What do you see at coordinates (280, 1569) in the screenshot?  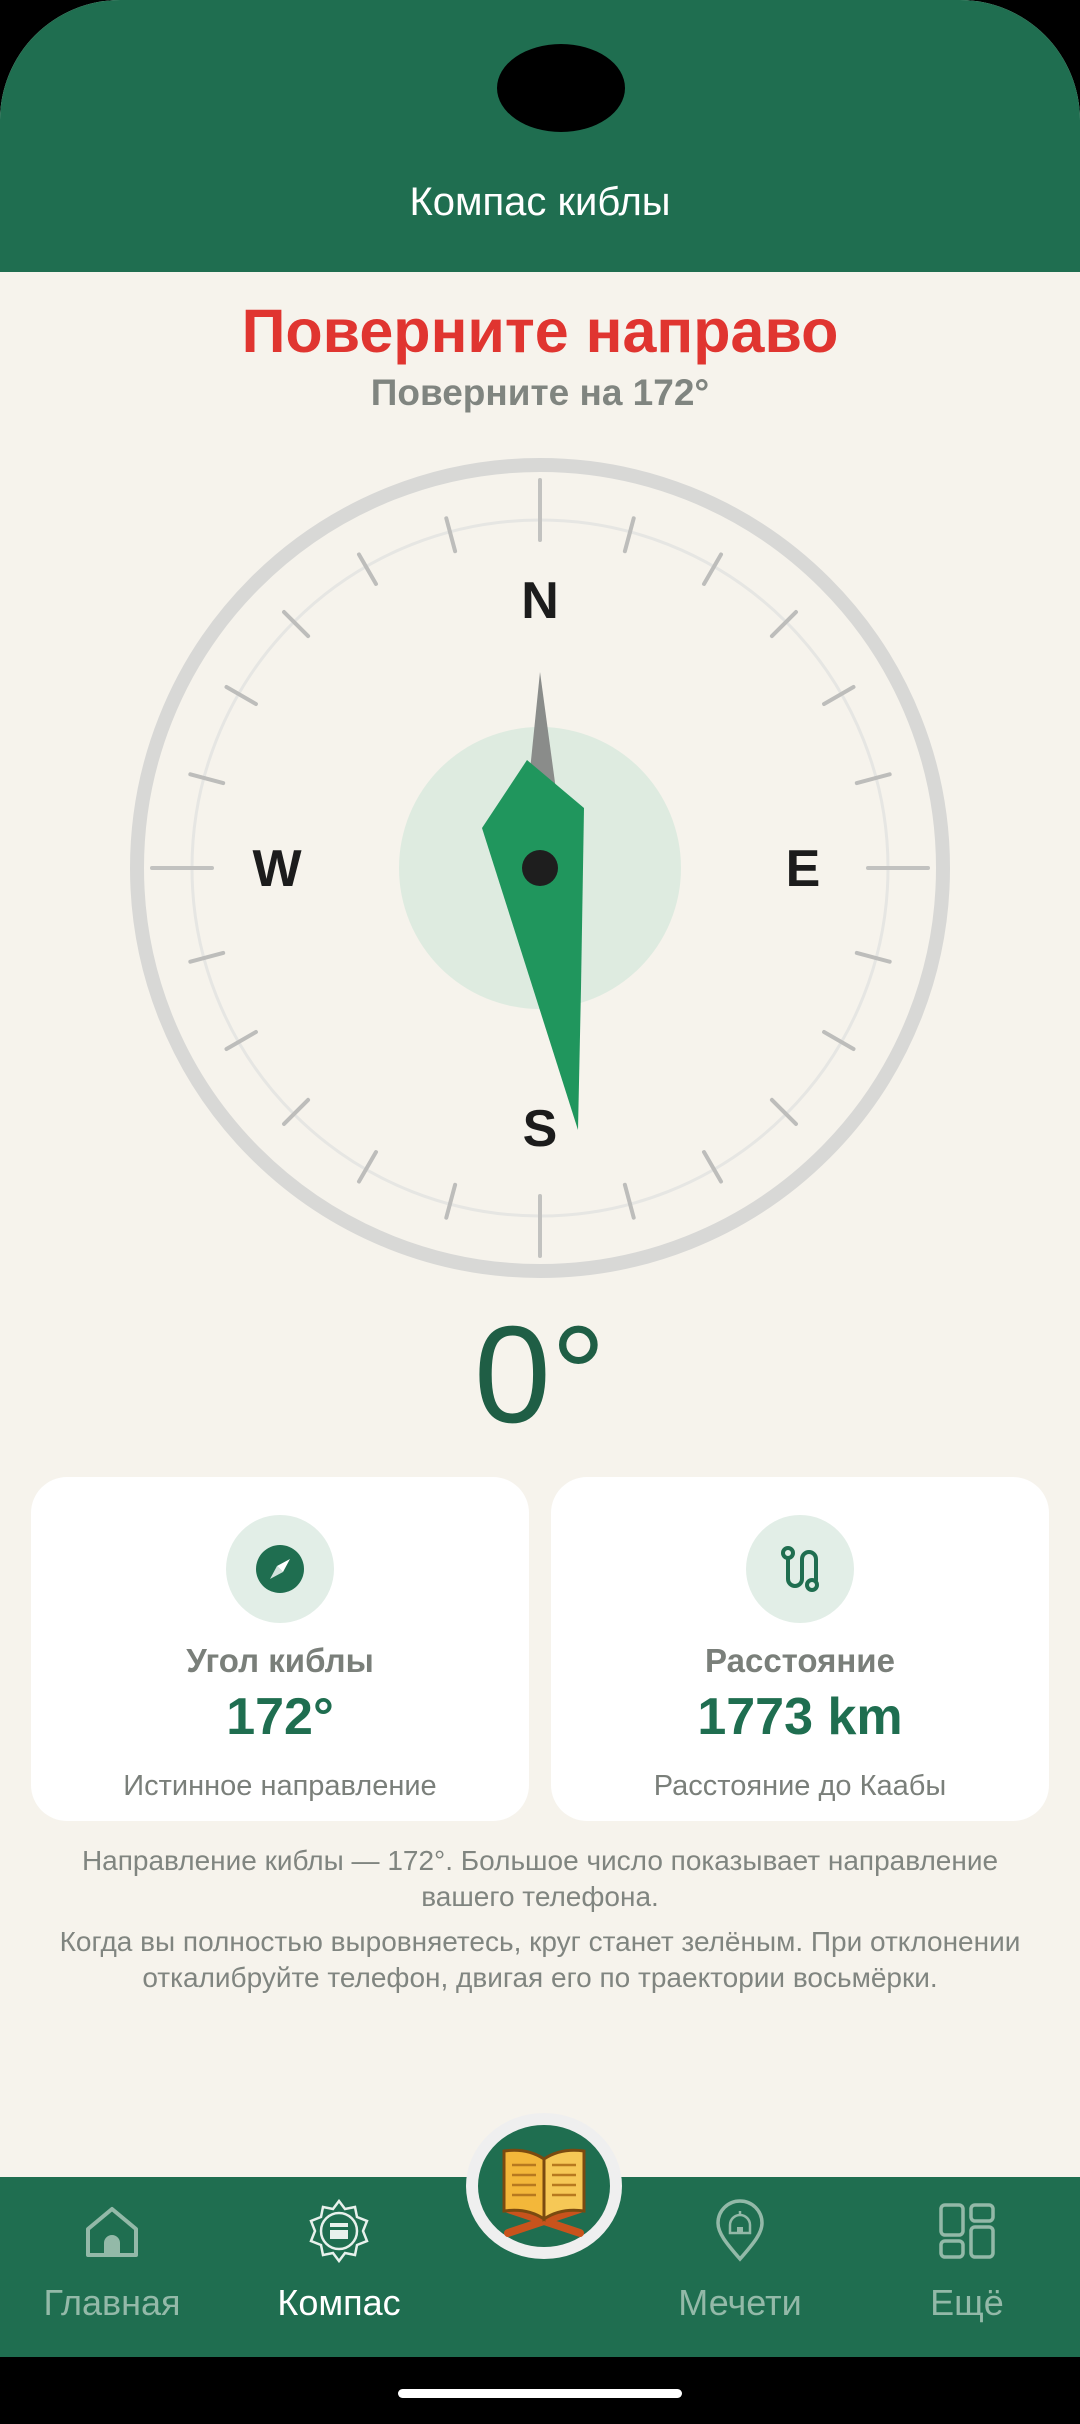 I see `compass-icon` at bounding box center [280, 1569].